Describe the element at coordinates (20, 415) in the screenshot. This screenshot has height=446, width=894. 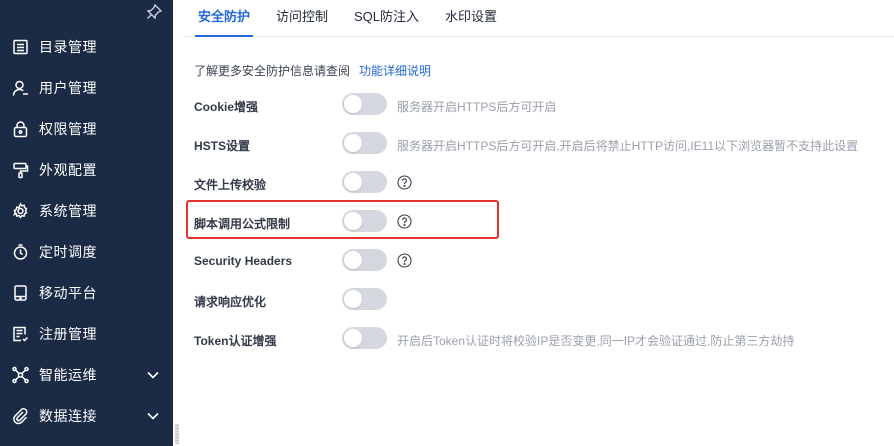
I see `link-icon` at that location.